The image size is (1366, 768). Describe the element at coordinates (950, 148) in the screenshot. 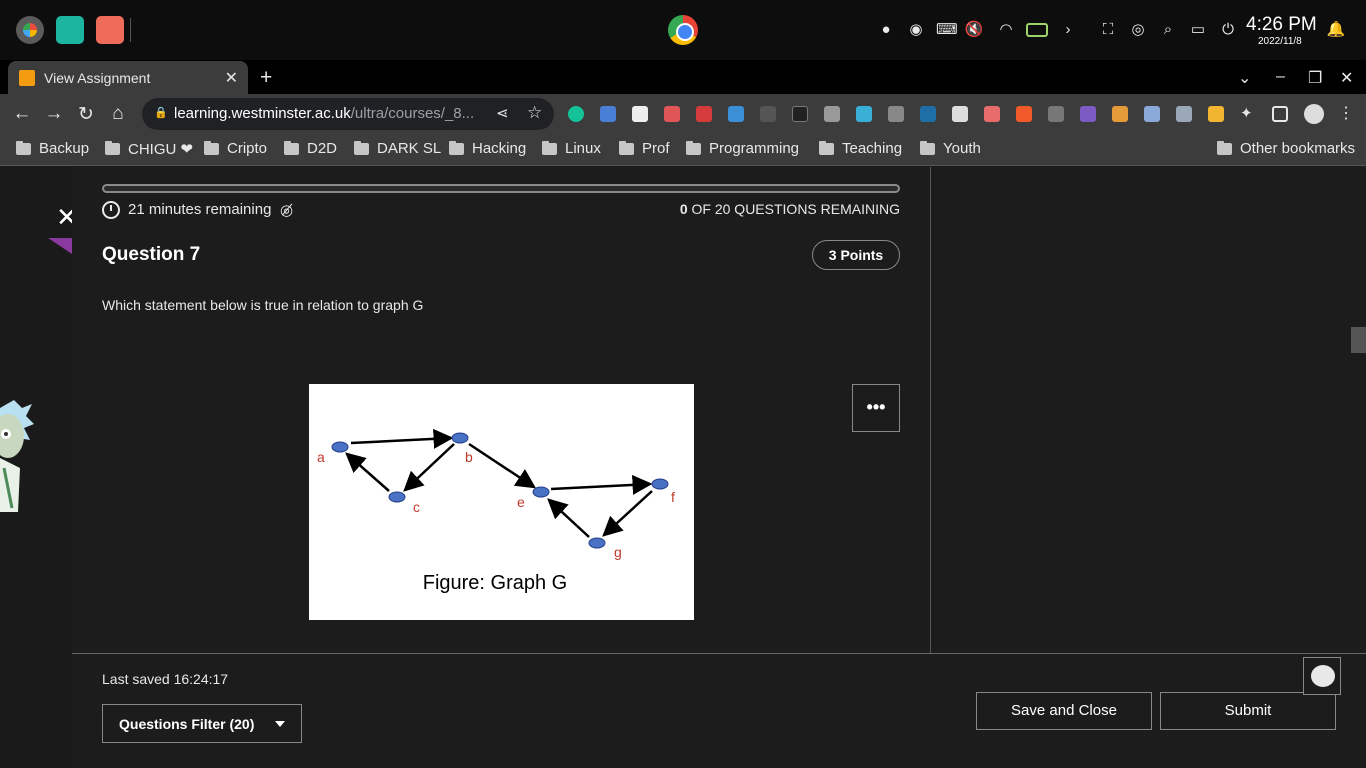

I see `bookmark-folder-youth: Youth` at that location.